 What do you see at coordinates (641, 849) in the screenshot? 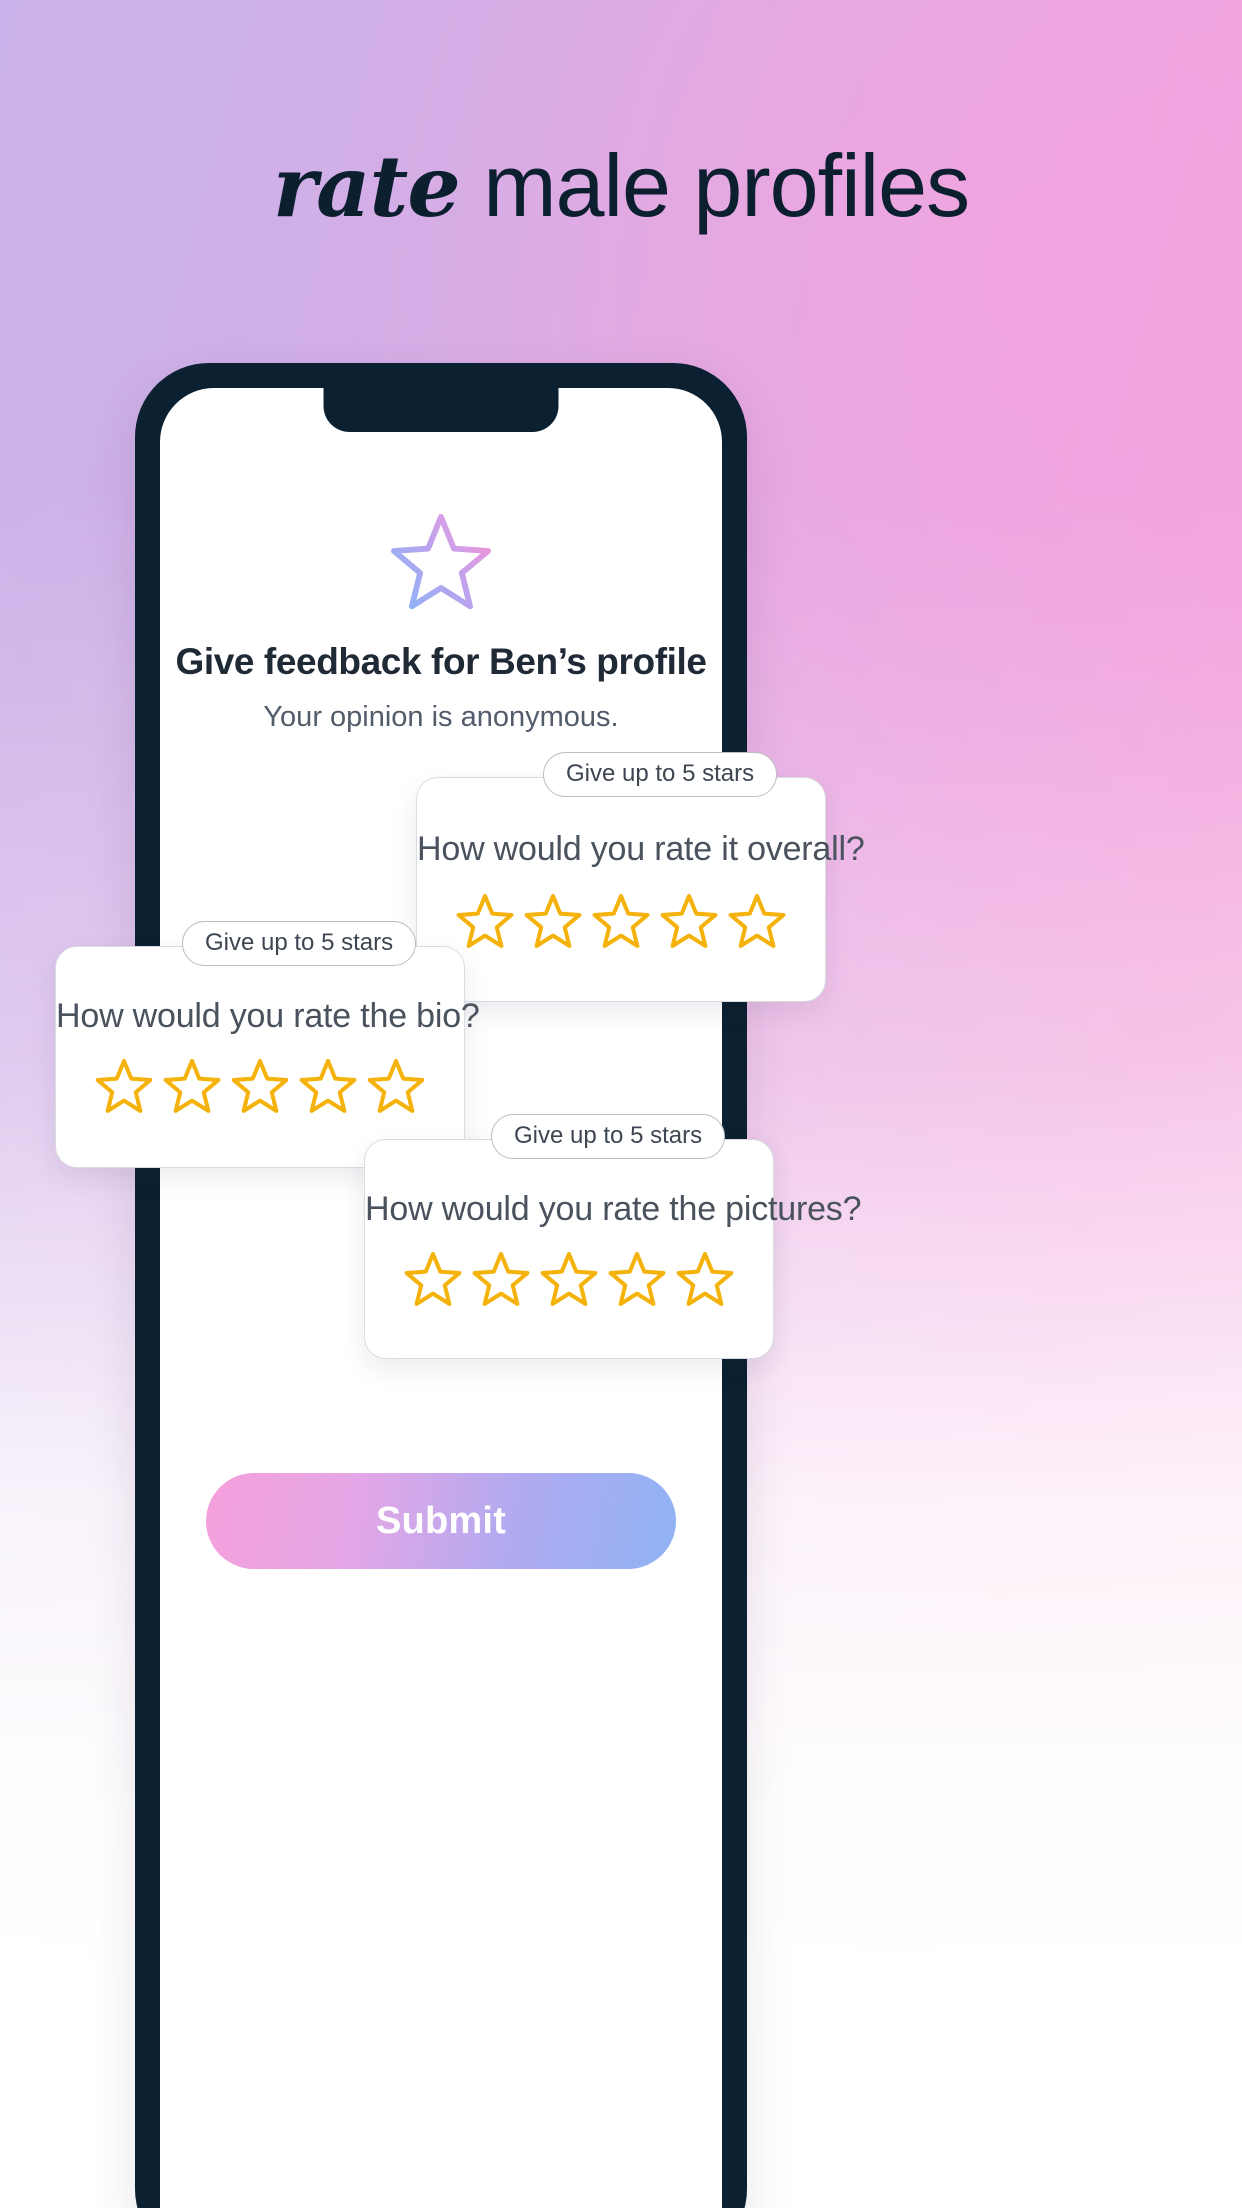
I see `rating-question: How would you rate it overall?` at bounding box center [641, 849].